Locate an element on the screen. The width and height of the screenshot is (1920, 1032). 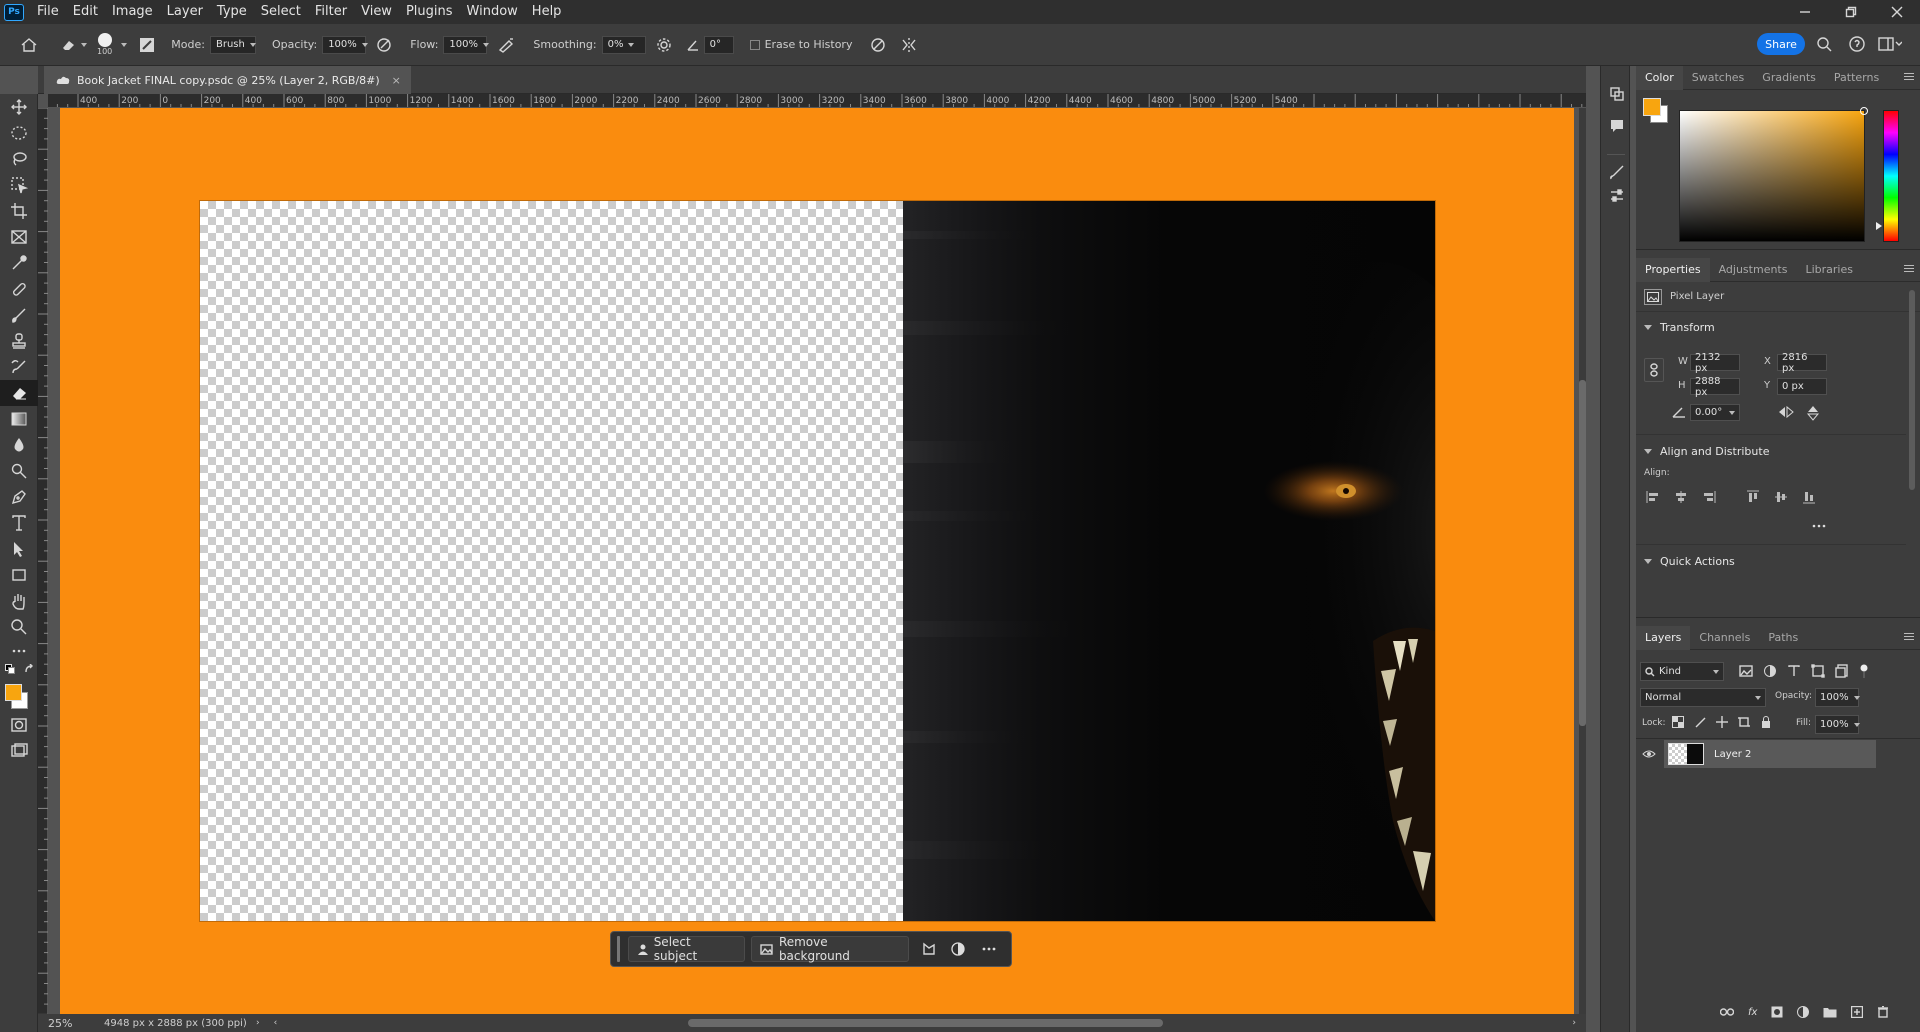
color-picker-cursor is located at coordinates (1864, 111).